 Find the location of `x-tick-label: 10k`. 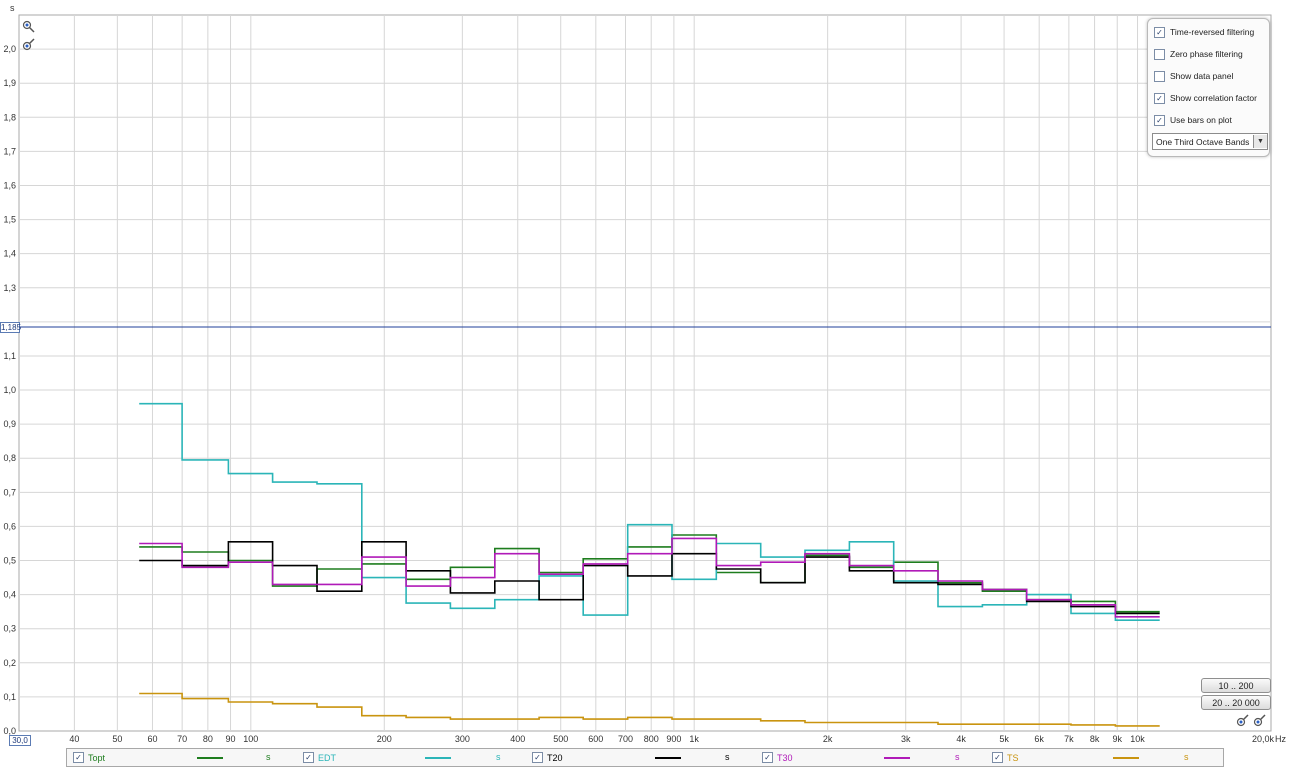

x-tick-label: 10k is located at coordinates (1137, 739).